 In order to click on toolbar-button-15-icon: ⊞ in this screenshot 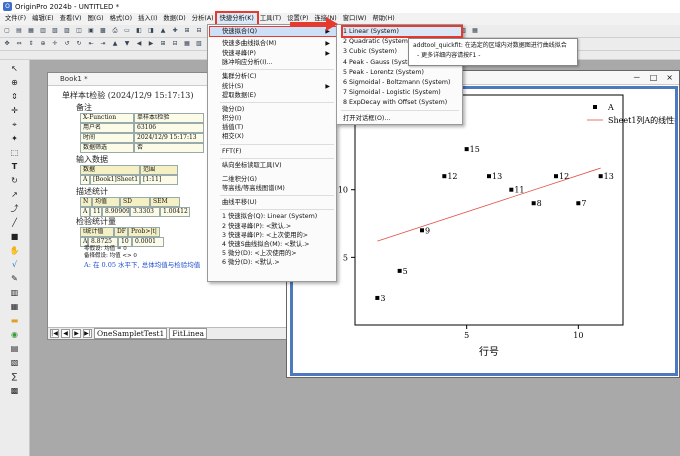, I will do `click(187, 31)`.